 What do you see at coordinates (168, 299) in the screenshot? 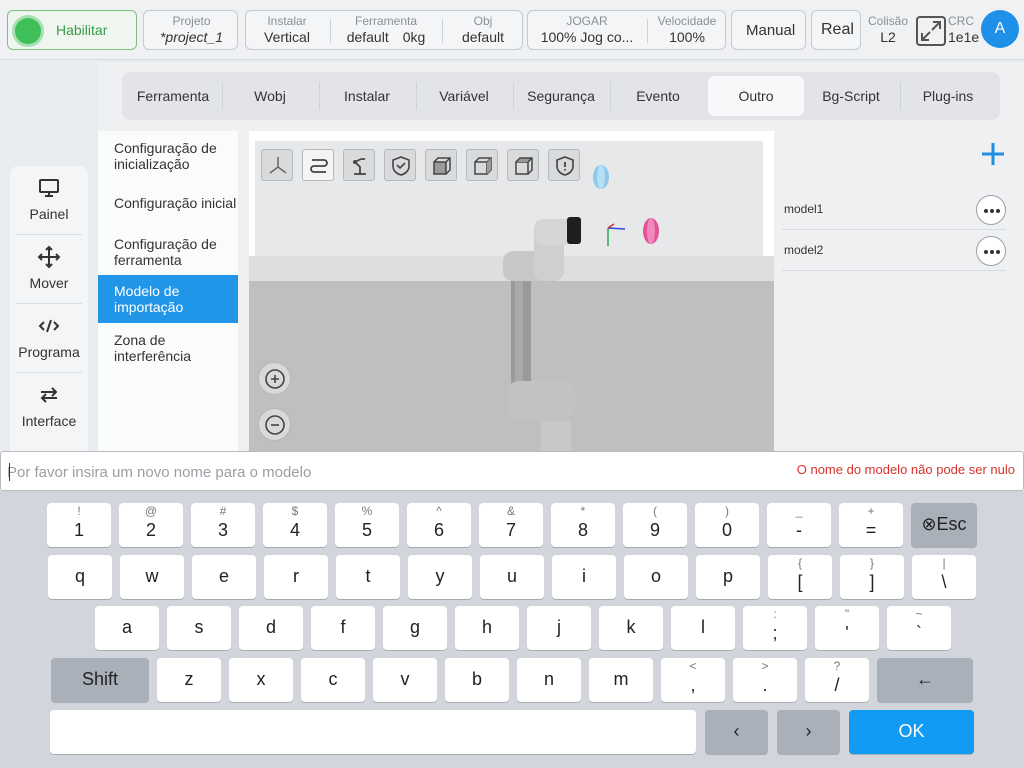
I see `submenu-item-import-model: Modelo de importação` at bounding box center [168, 299].